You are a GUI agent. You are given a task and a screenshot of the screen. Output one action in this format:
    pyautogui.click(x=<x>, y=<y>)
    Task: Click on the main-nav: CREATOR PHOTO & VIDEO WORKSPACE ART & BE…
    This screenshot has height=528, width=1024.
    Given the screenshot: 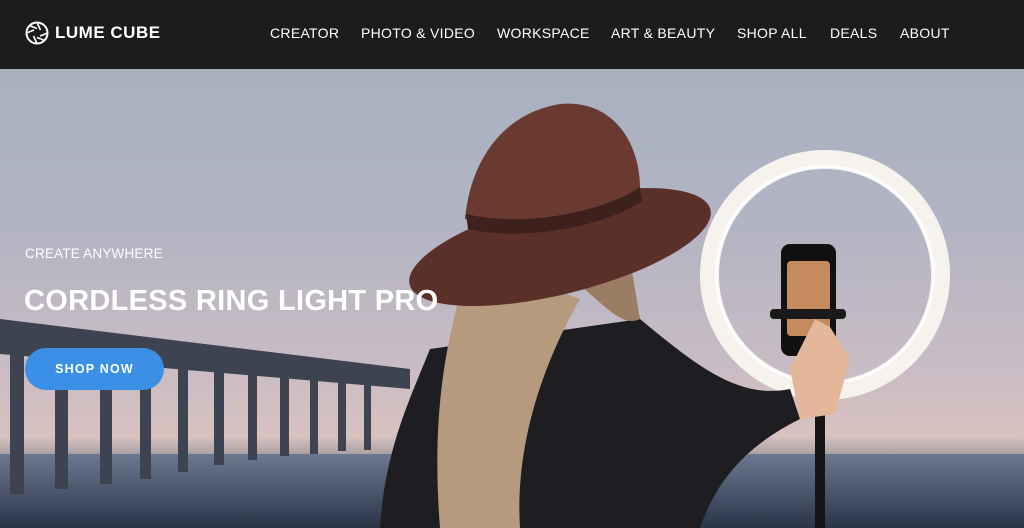 What is the action you would take?
    pyautogui.click(x=512, y=34)
    